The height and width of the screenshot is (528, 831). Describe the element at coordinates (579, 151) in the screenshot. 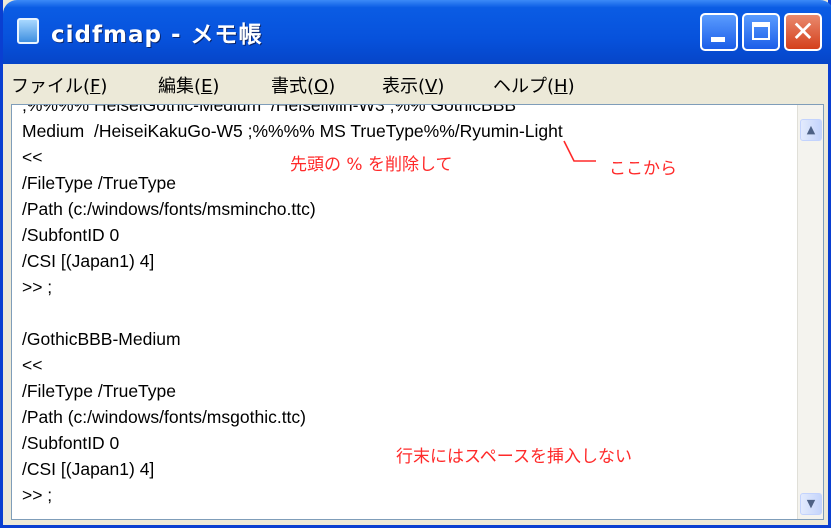

I see `annotation-arrow-icon` at that location.